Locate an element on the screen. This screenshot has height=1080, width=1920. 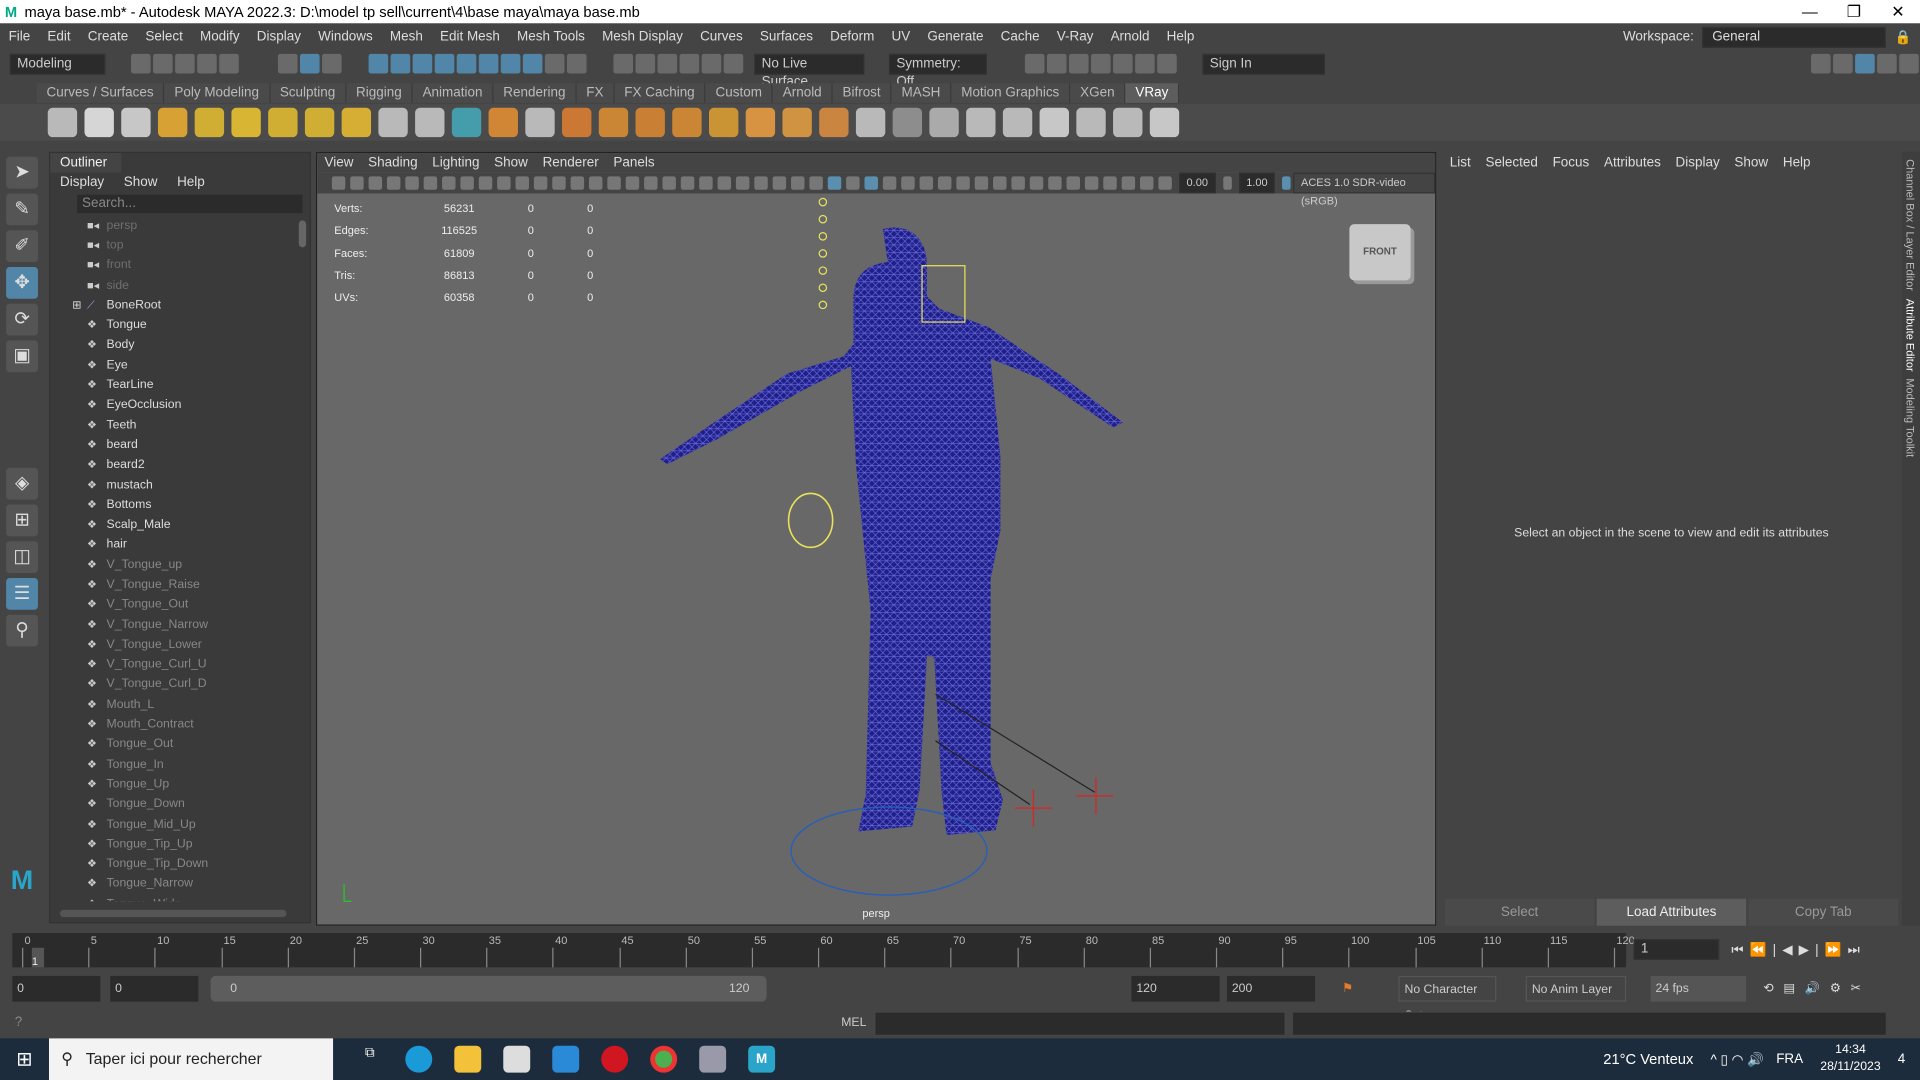
outliner-item-boneroot: ⊞ ⟋ BoneRoot is located at coordinates (180, 305).